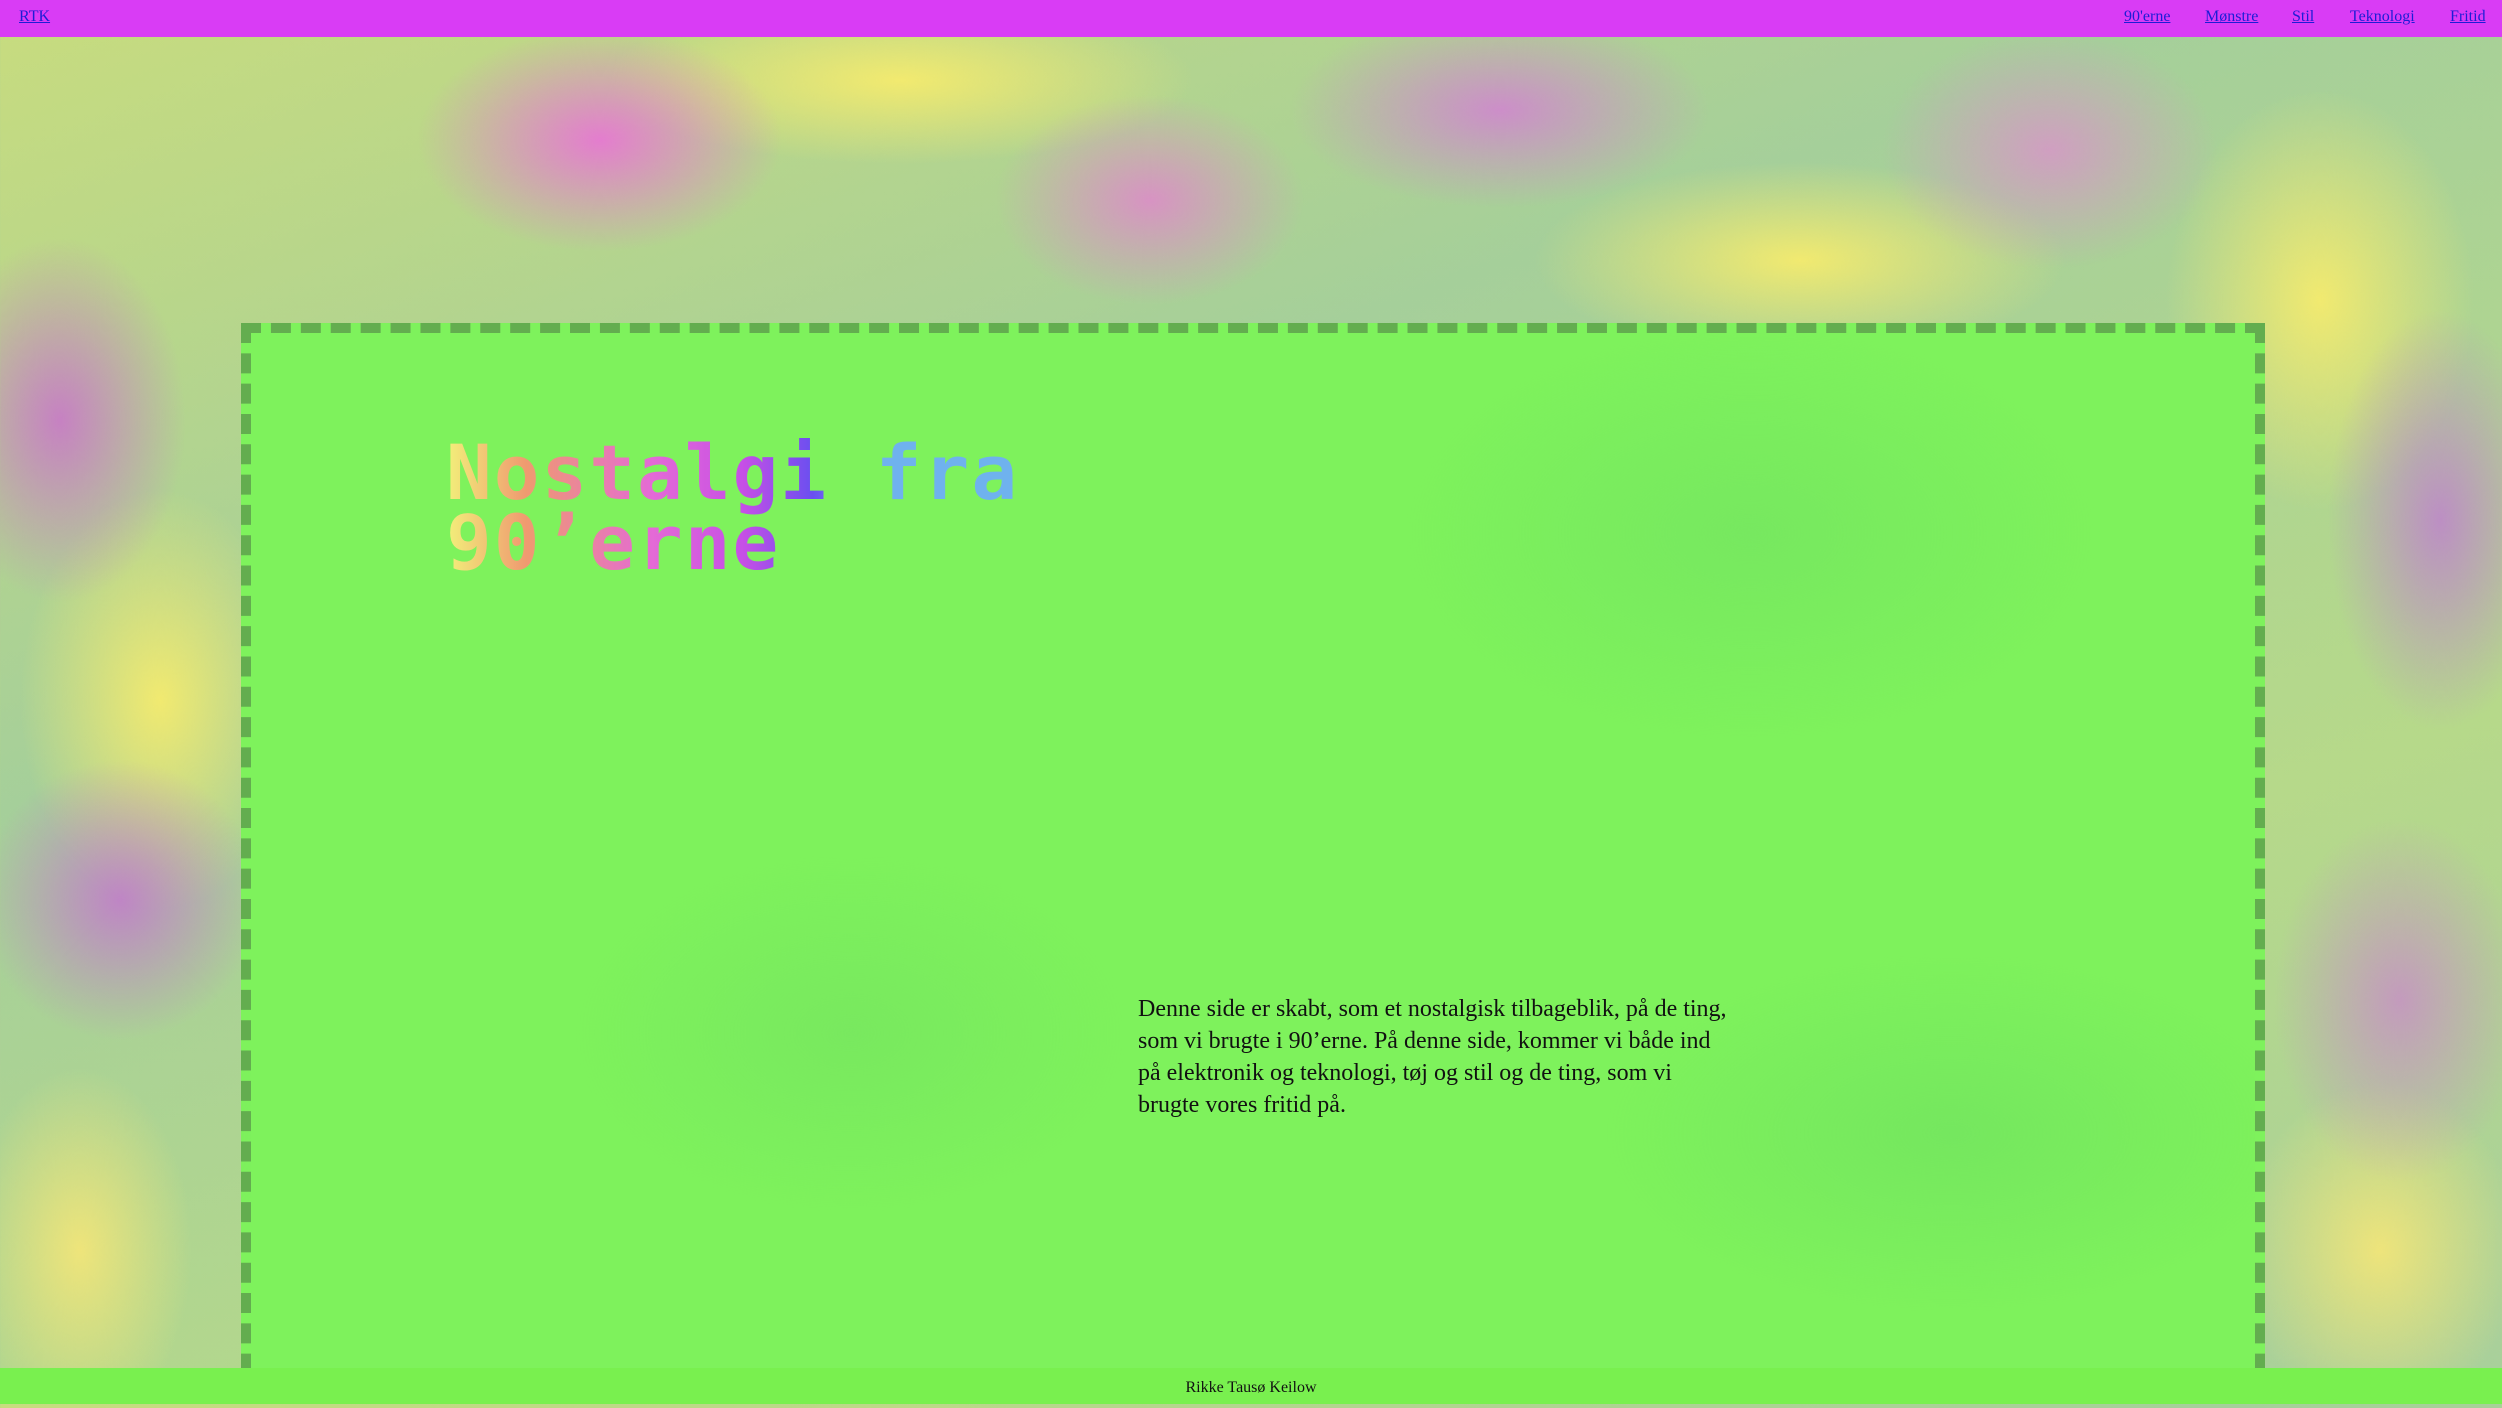 The image size is (2502, 1408). What do you see at coordinates (733, 507) in the screenshot?
I see `page-title: Nostalgi fra 90’erne` at bounding box center [733, 507].